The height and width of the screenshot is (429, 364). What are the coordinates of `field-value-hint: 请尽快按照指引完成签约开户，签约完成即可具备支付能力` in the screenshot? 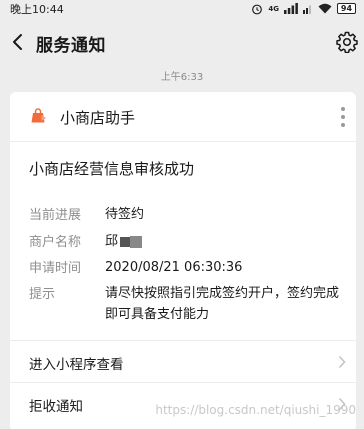 It's located at (222, 304).